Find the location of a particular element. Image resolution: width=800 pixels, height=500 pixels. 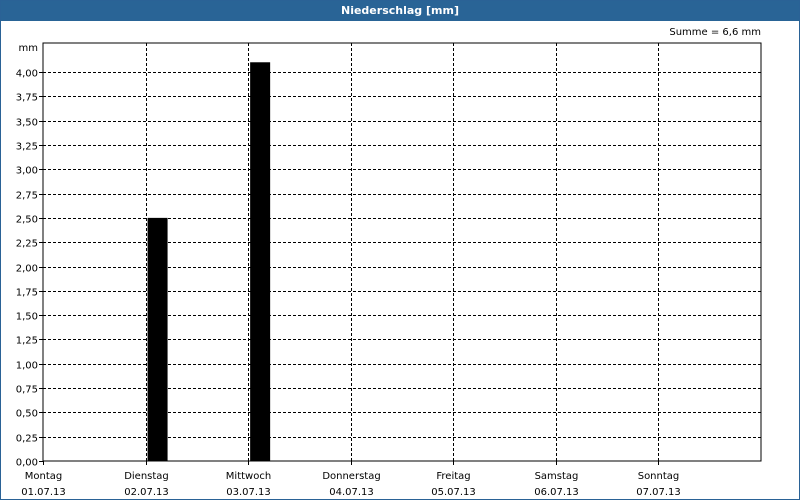

y-tick-label: 2,00 is located at coordinates (27, 269).